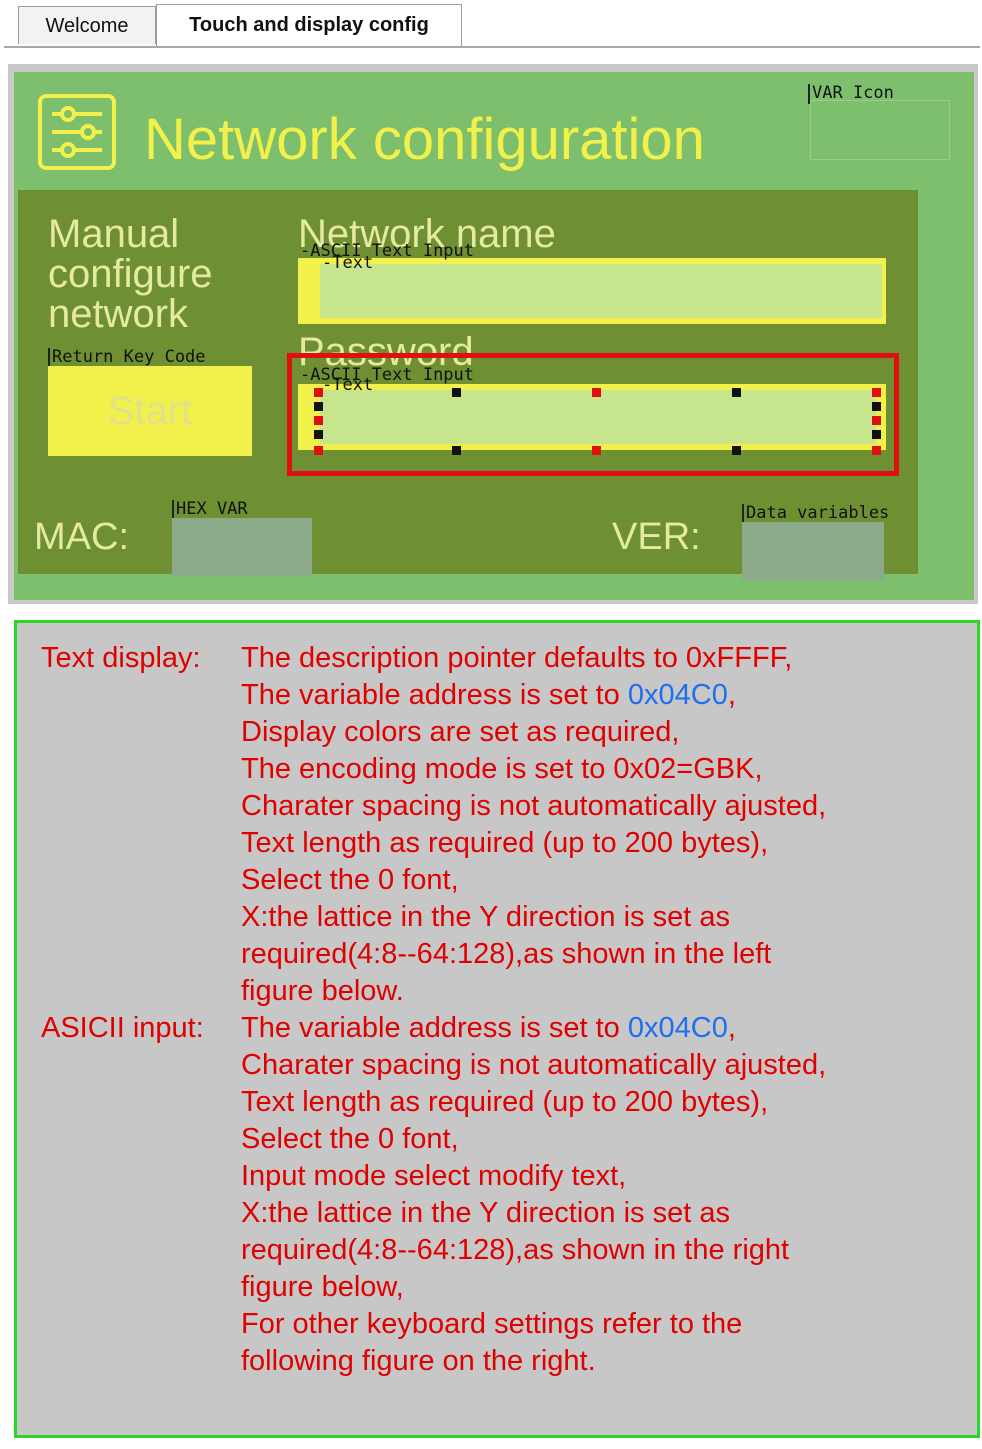  Describe the element at coordinates (818, 513) in the screenshot. I see `data-variables-label: Data variables` at that location.